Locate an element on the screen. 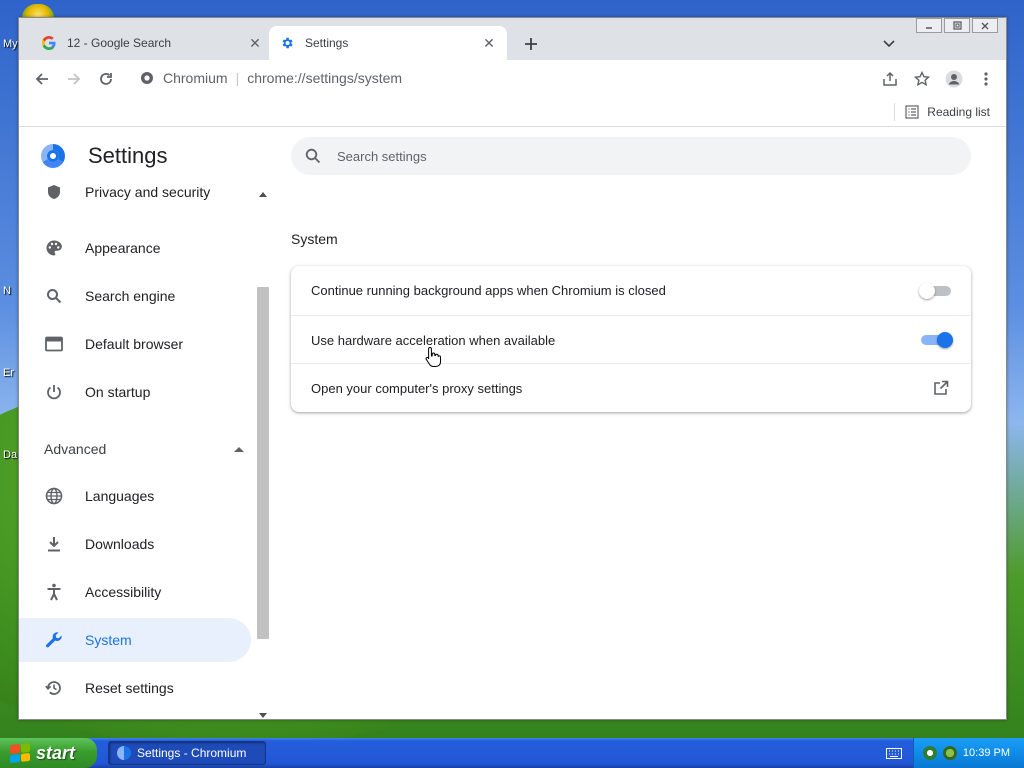  settings-header: Settings Search settings is located at coordinates (512, 156).